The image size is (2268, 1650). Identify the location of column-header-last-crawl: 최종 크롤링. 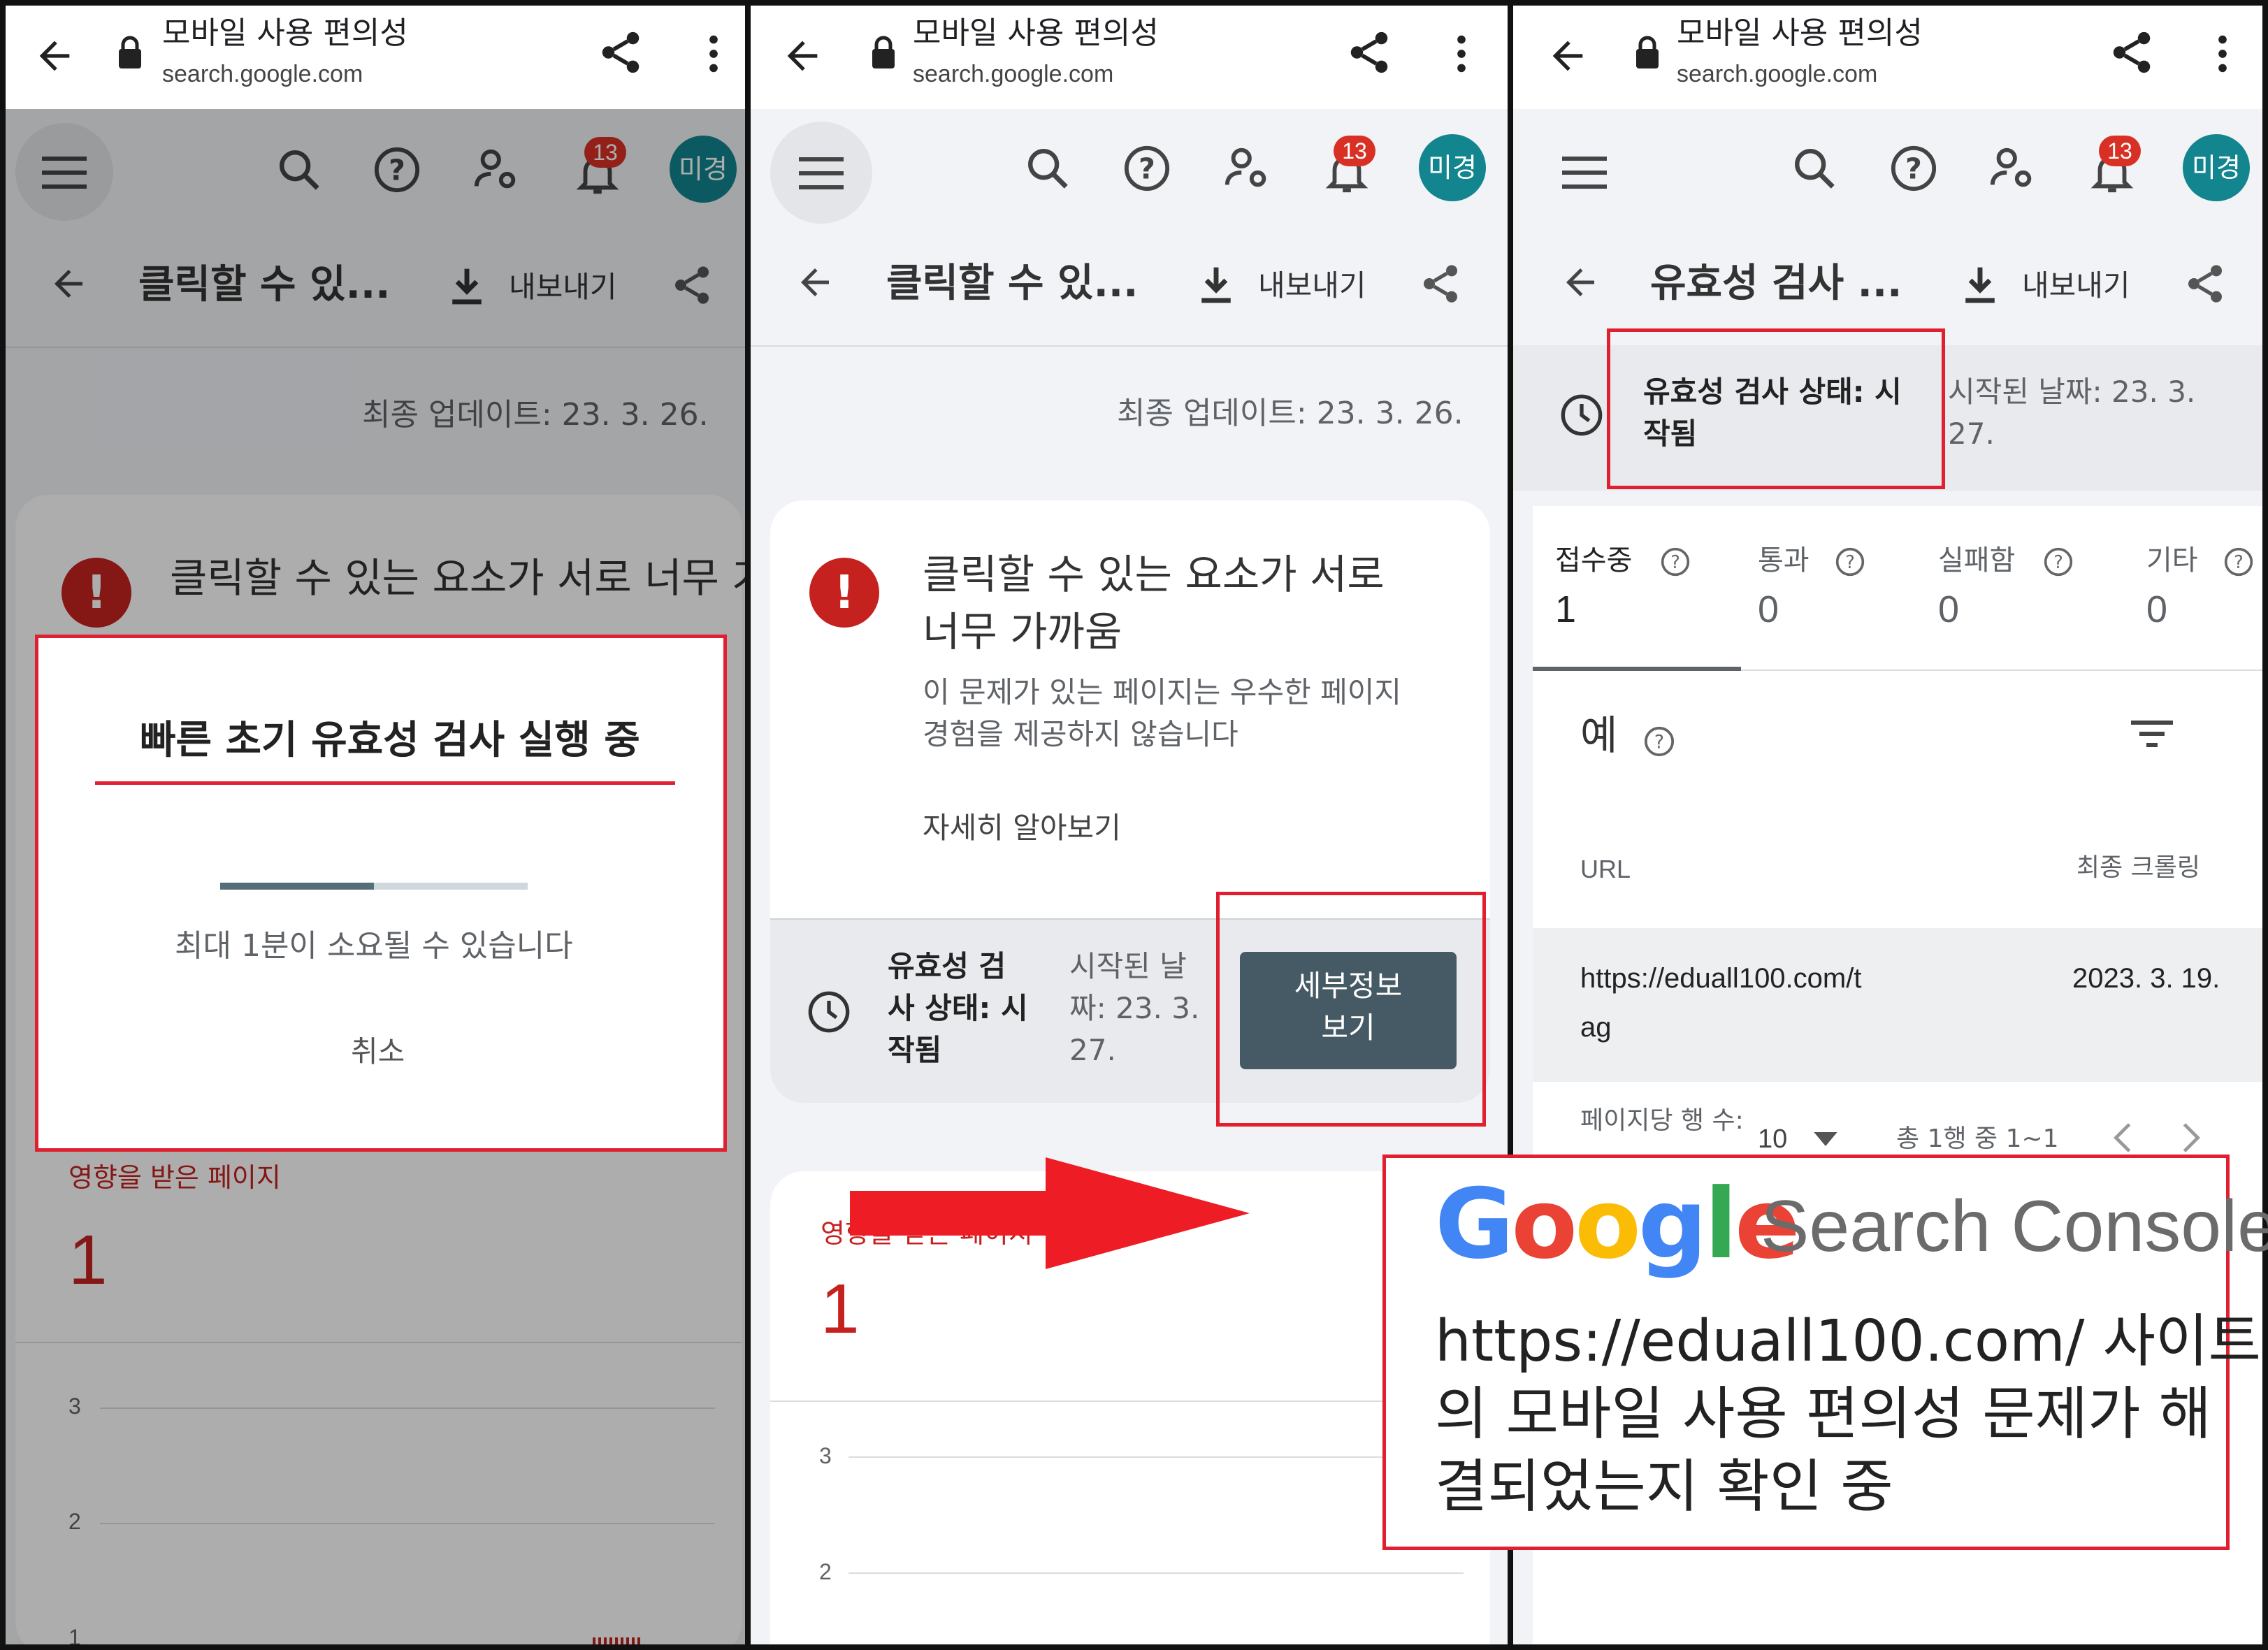
(2138, 868).